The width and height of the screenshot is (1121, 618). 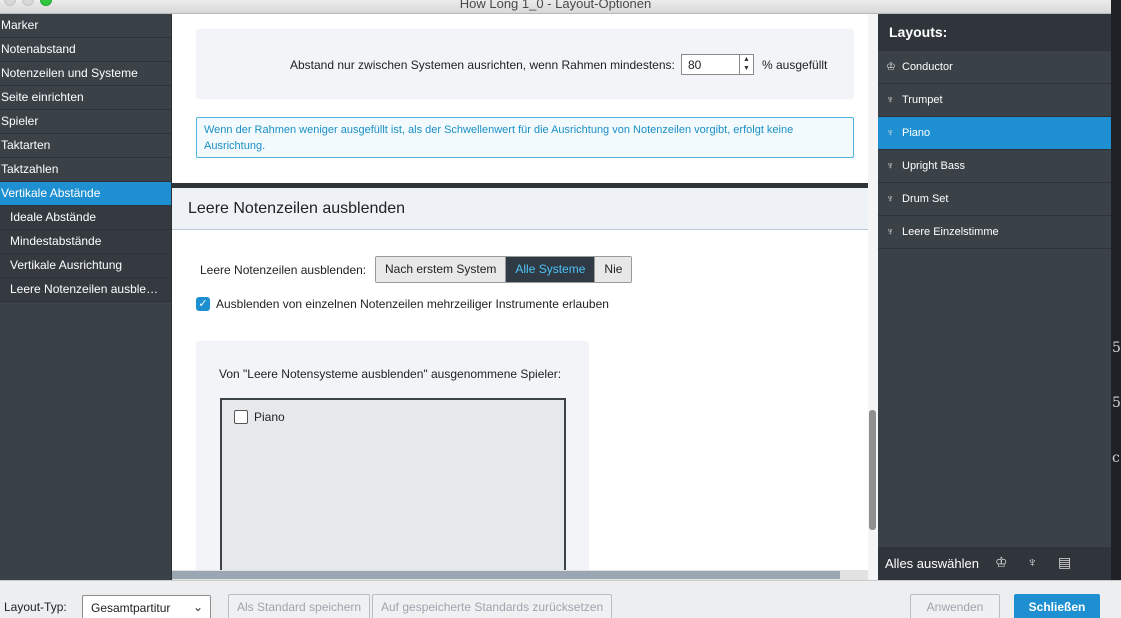 I want to click on layout-label: Leere Einzelstimme, so click(x=950, y=232).